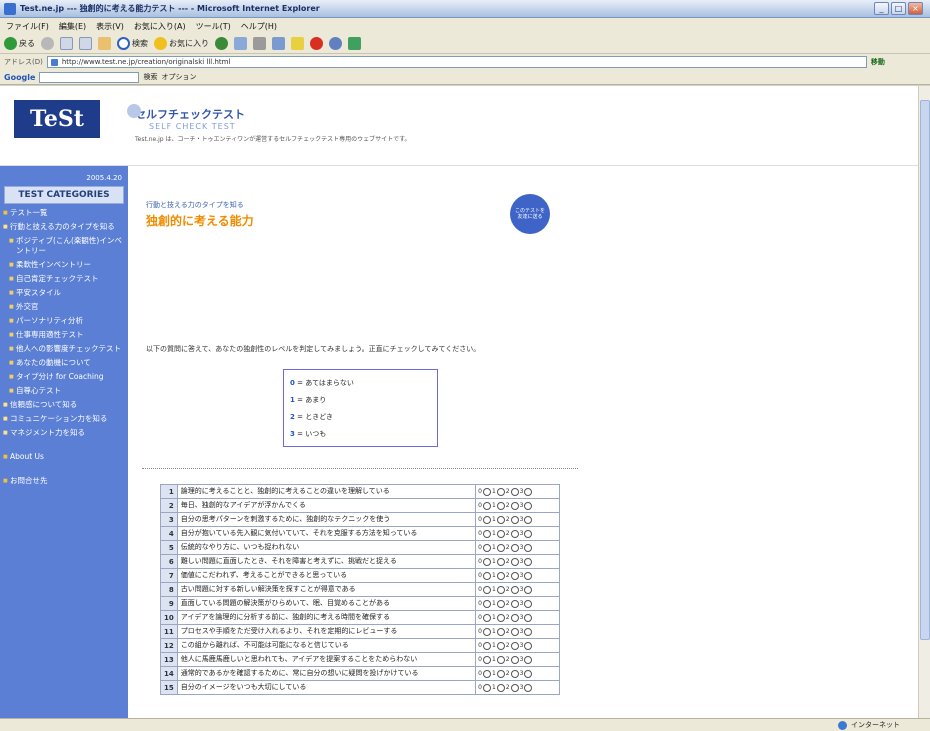 This screenshot has width=930, height=731. What do you see at coordinates (64, 227) in the screenshot?
I see `sidebar-item: 行動と技える力のタイプを知る` at bounding box center [64, 227].